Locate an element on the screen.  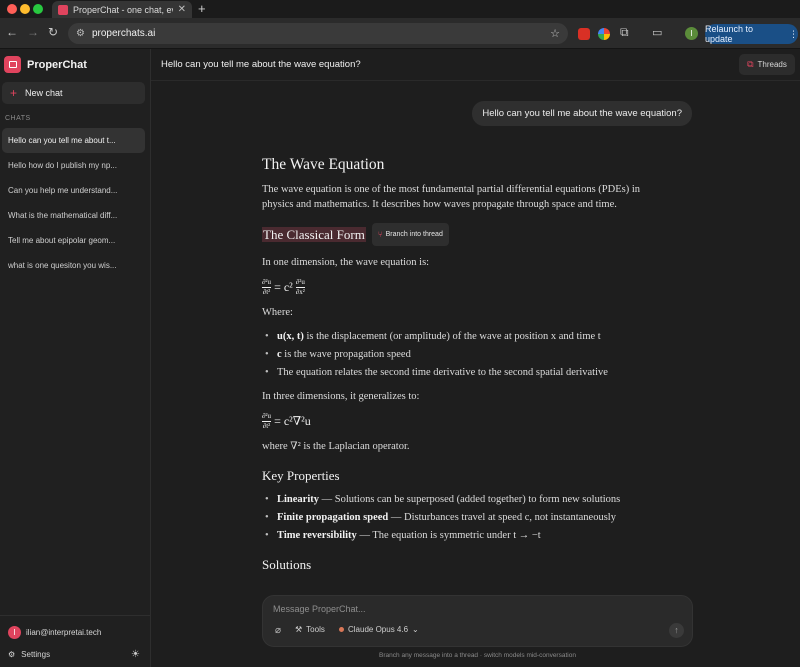
laplacian-text: where ∇² is the Laplacian operator. is located at coordinates (336, 446).